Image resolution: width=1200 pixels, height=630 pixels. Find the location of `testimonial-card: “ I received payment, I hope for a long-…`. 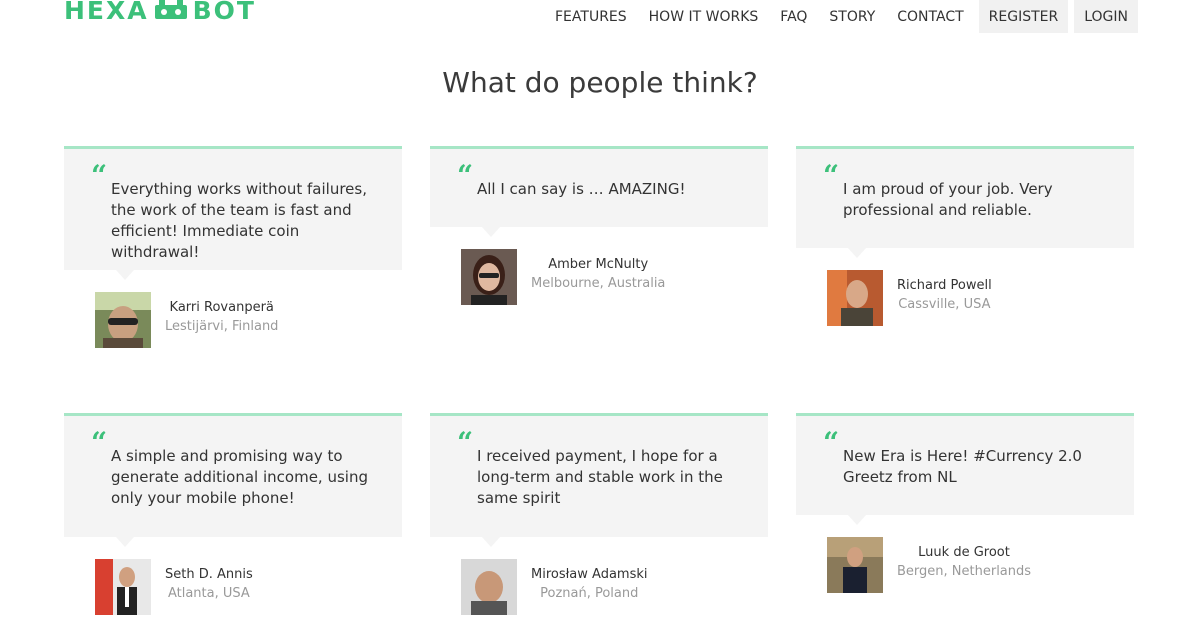

testimonial-card: “ I received payment, I hope for a long-… is located at coordinates (599, 514).